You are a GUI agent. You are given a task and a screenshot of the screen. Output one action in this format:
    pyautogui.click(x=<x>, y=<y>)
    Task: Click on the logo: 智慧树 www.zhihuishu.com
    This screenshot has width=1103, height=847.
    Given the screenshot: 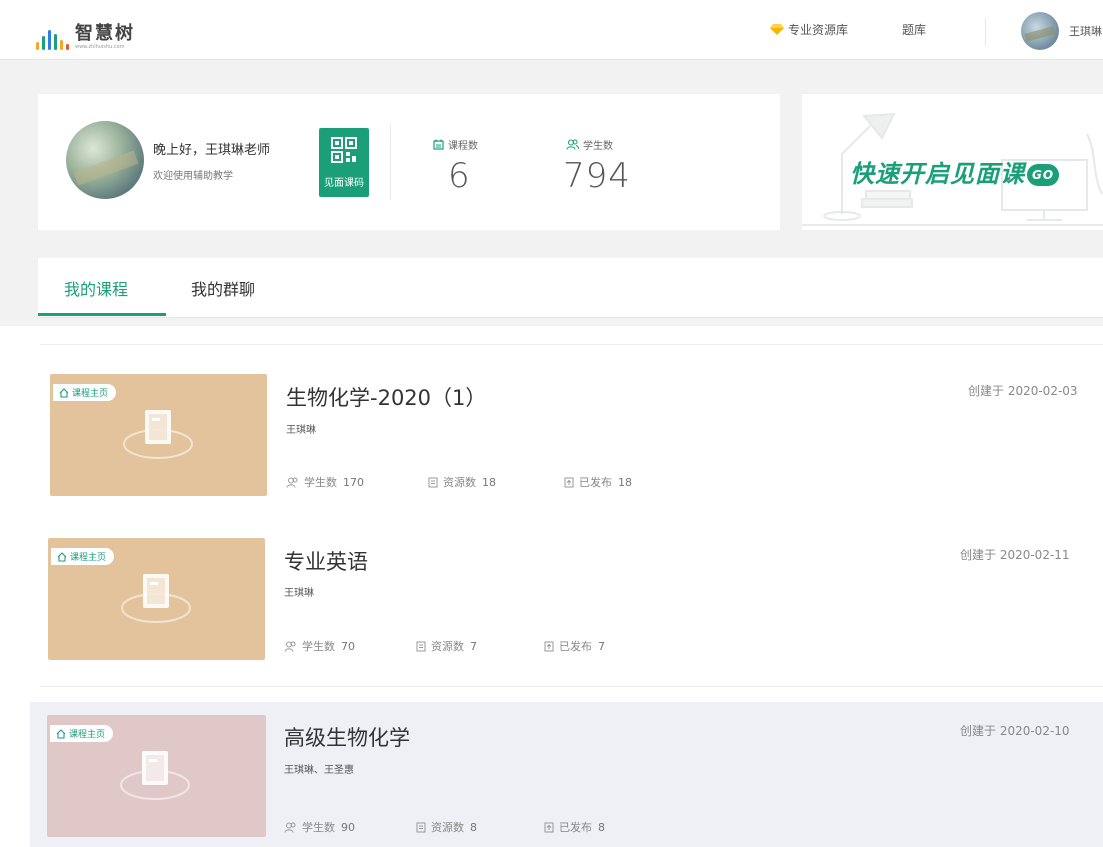 What is the action you would take?
    pyautogui.click(x=85, y=32)
    